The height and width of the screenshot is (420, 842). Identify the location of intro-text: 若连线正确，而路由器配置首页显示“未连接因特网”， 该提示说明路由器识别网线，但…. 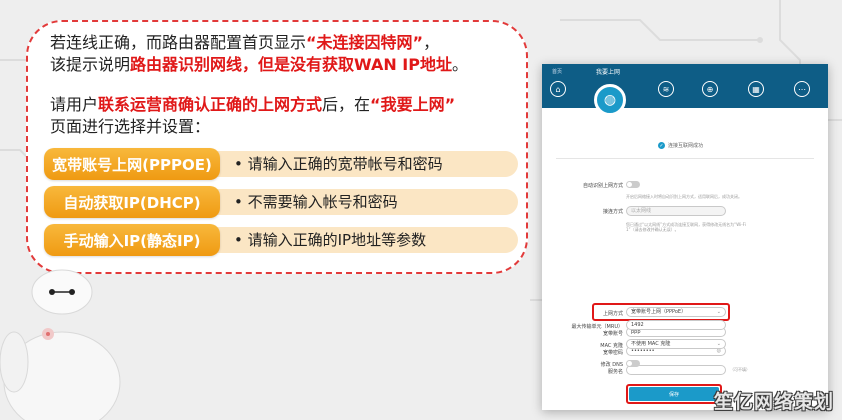
(259, 54).